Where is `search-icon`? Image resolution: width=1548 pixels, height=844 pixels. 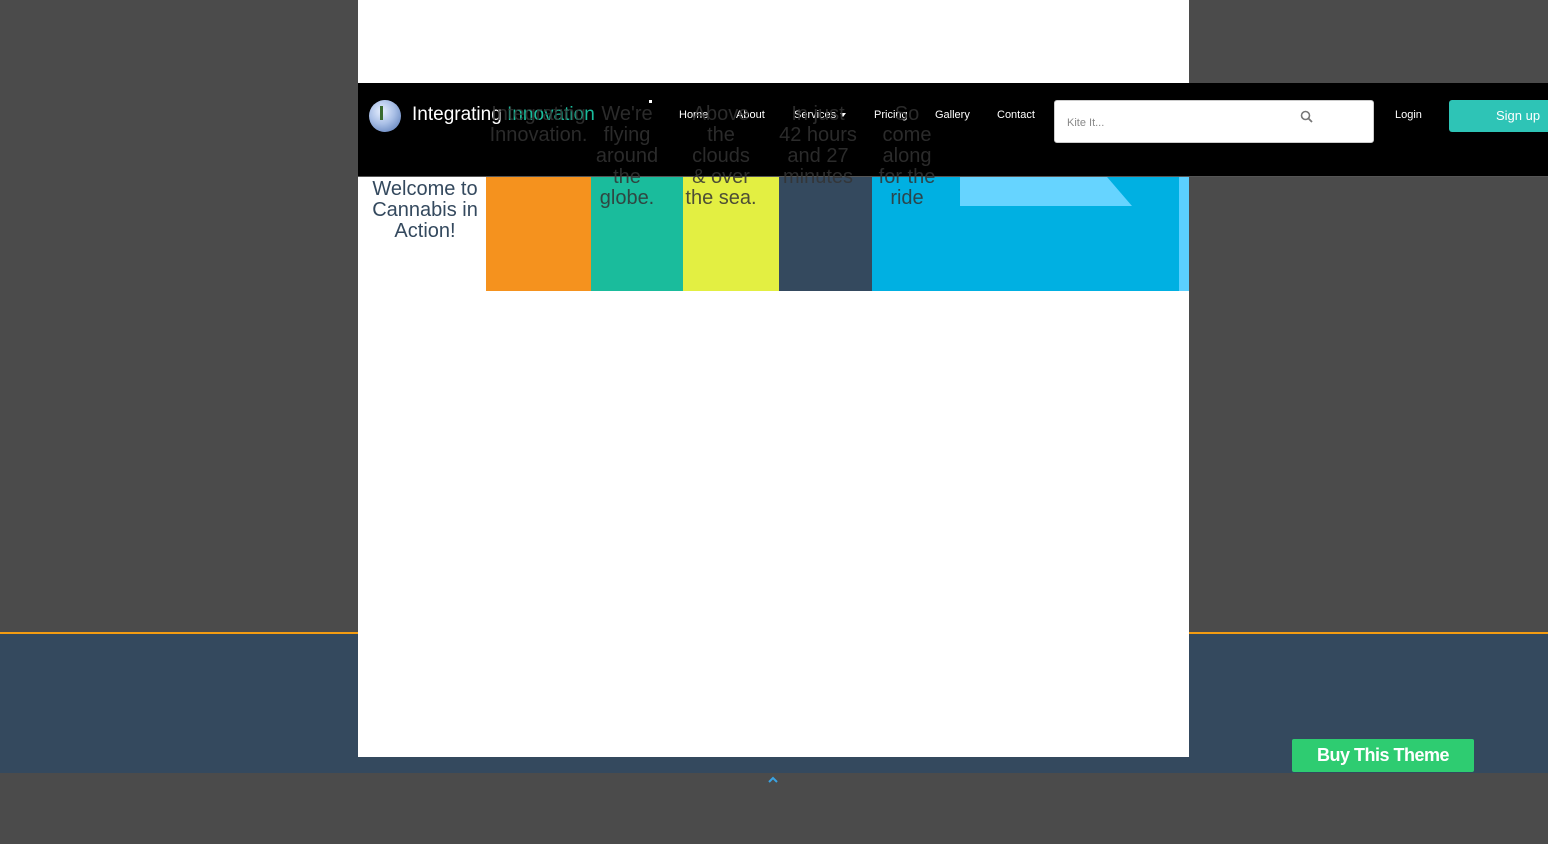 search-icon is located at coordinates (1307, 117).